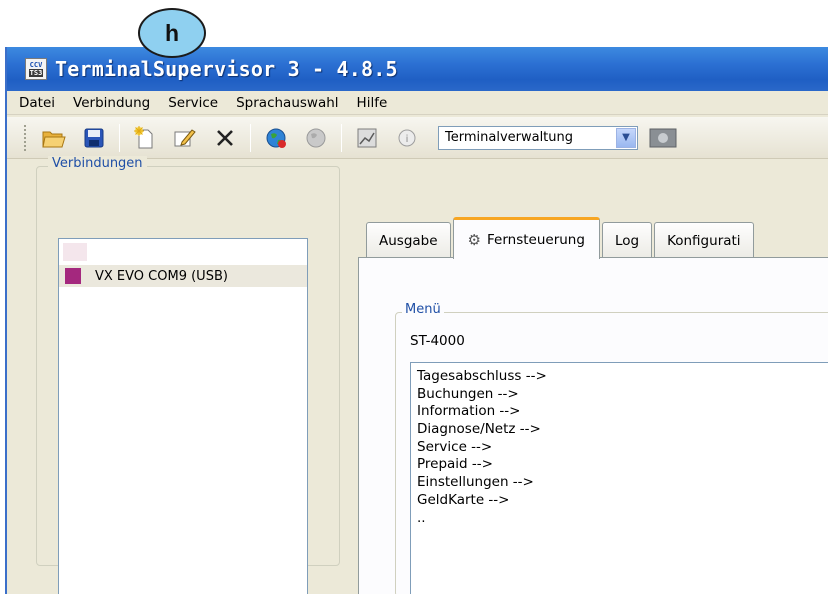  I want to click on tab-label: Fernsteuerung, so click(536, 239).